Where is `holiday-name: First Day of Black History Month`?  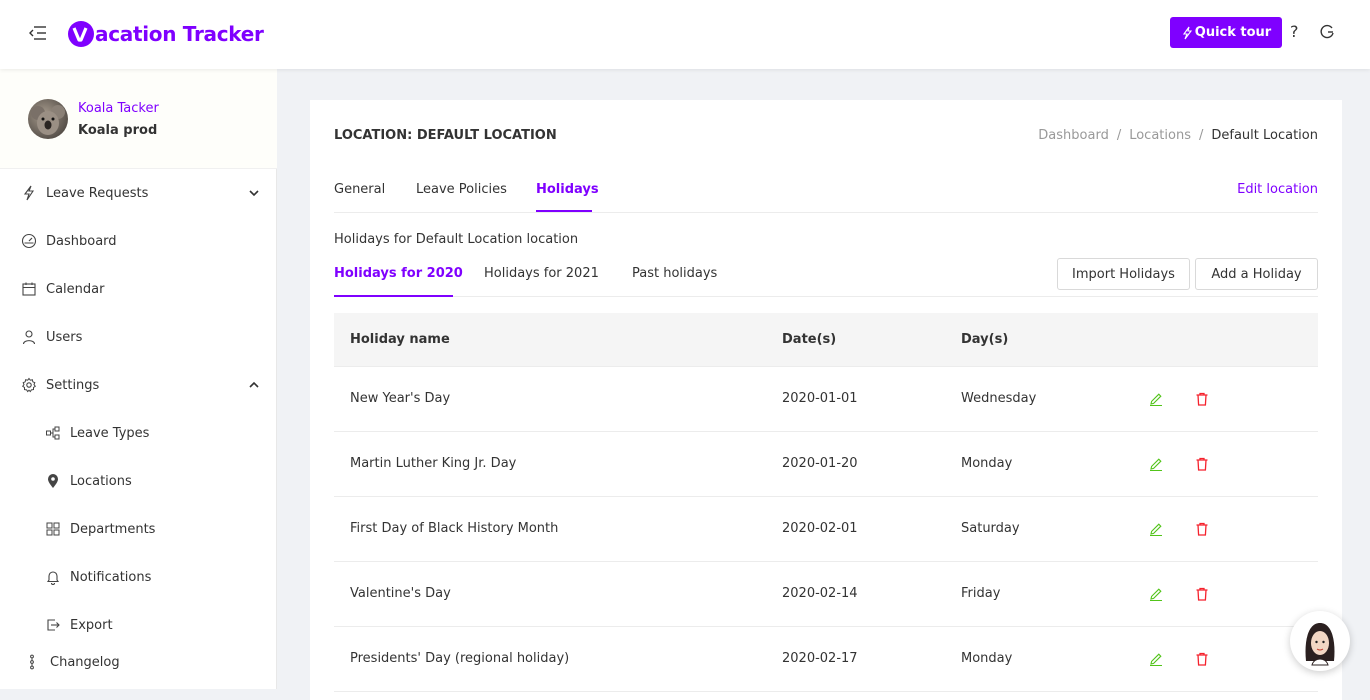
holiday-name: First Day of Black History Month is located at coordinates (454, 528).